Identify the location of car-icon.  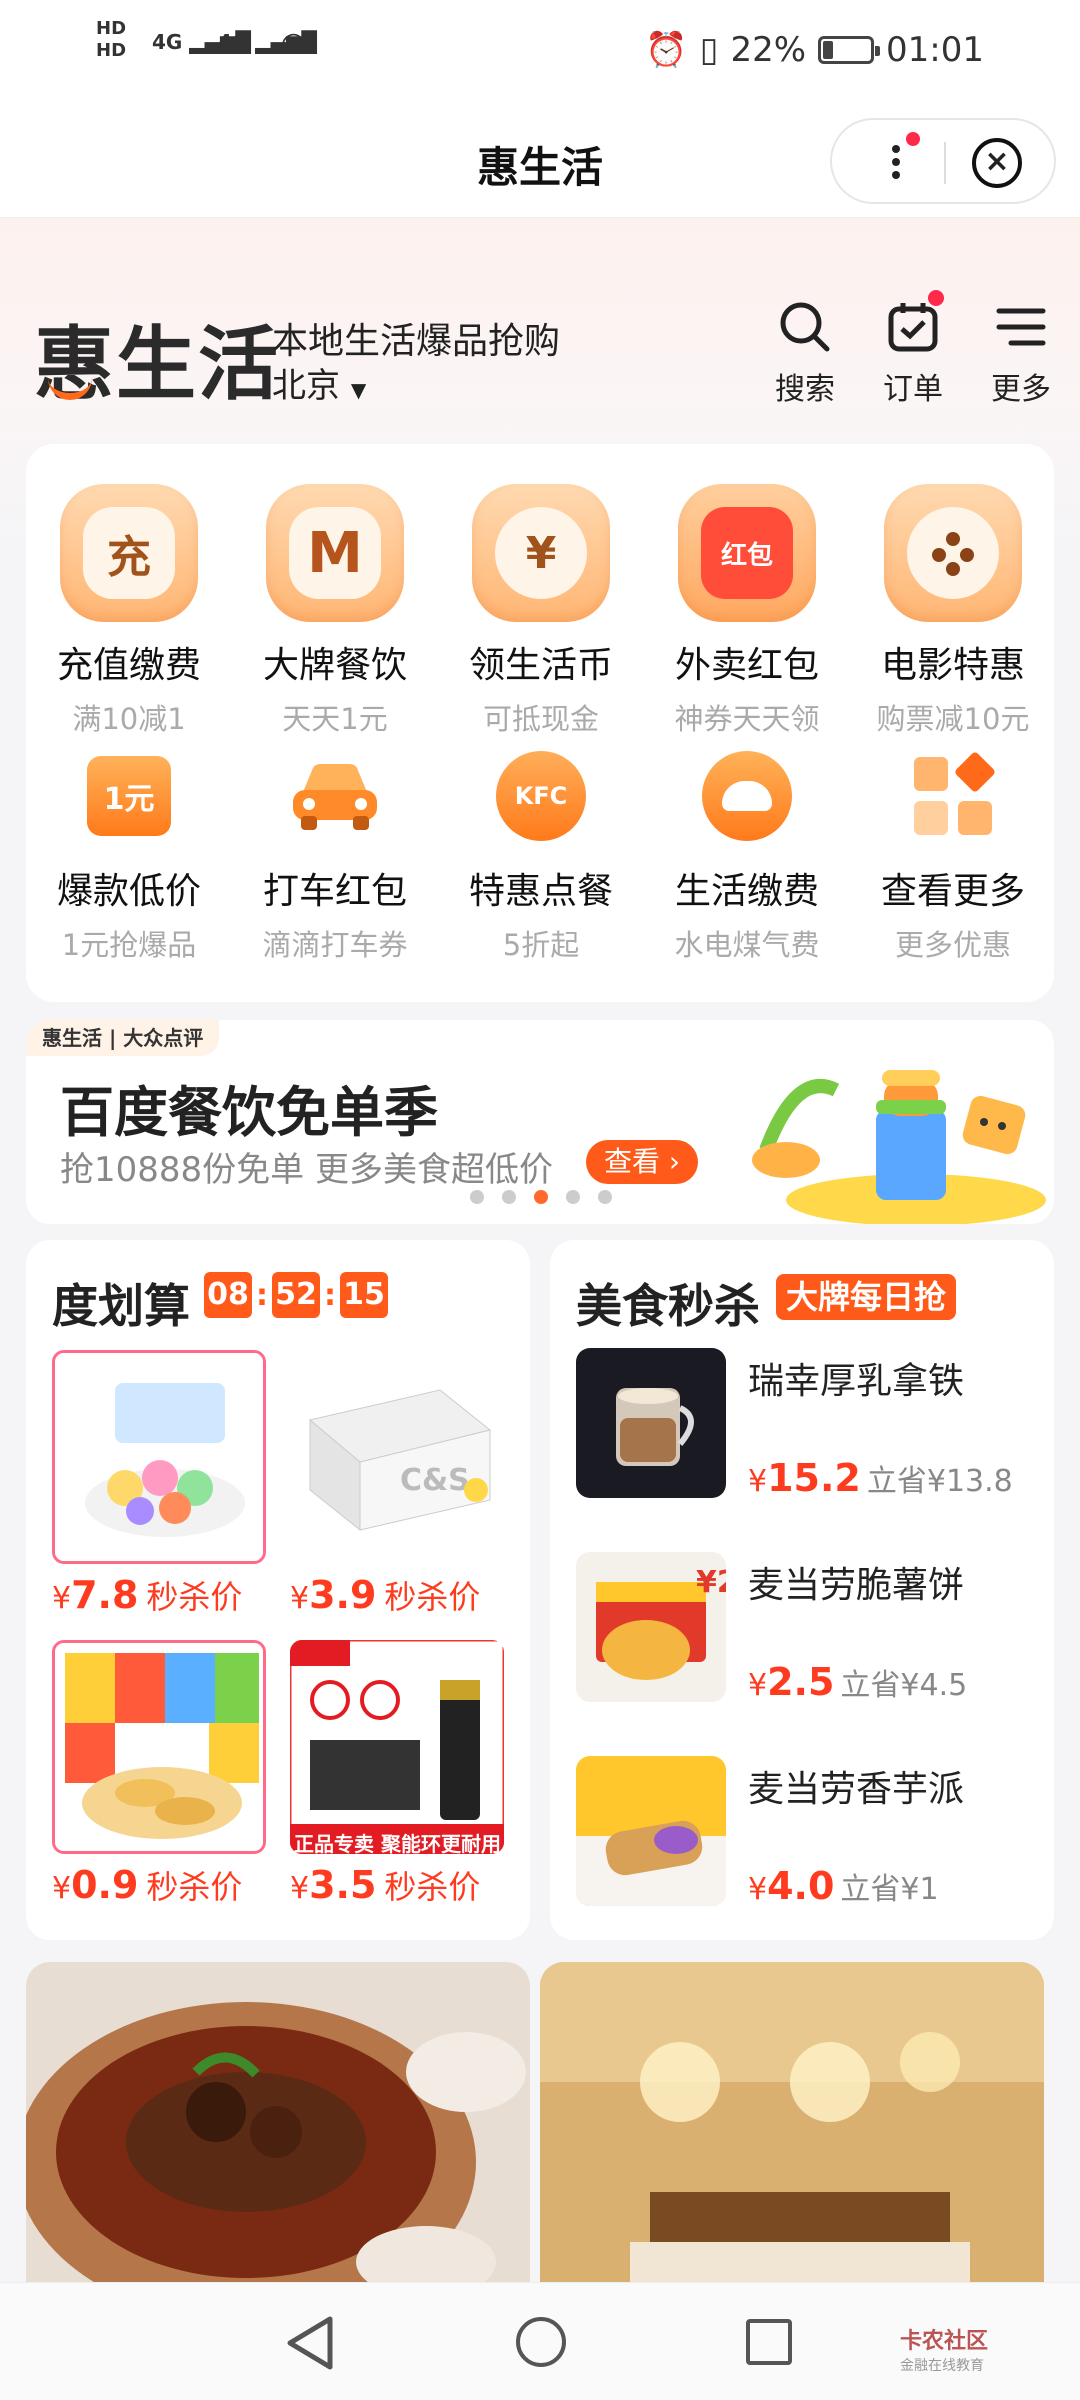
(335, 796).